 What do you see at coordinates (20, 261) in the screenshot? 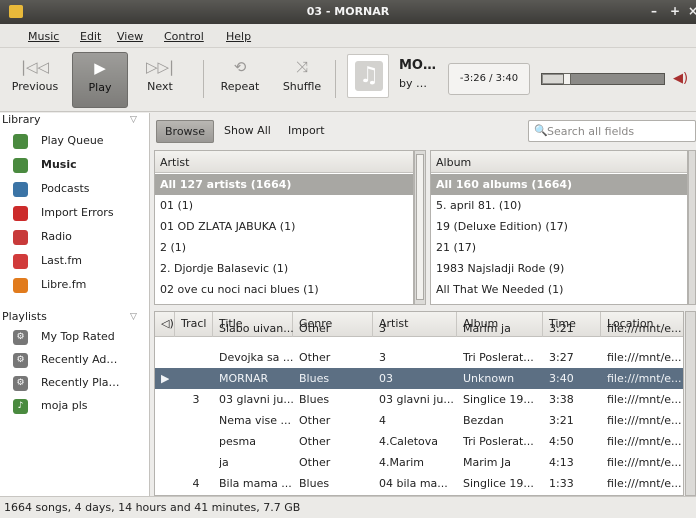
I see `lastfm-icon` at bounding box center [20, 261].